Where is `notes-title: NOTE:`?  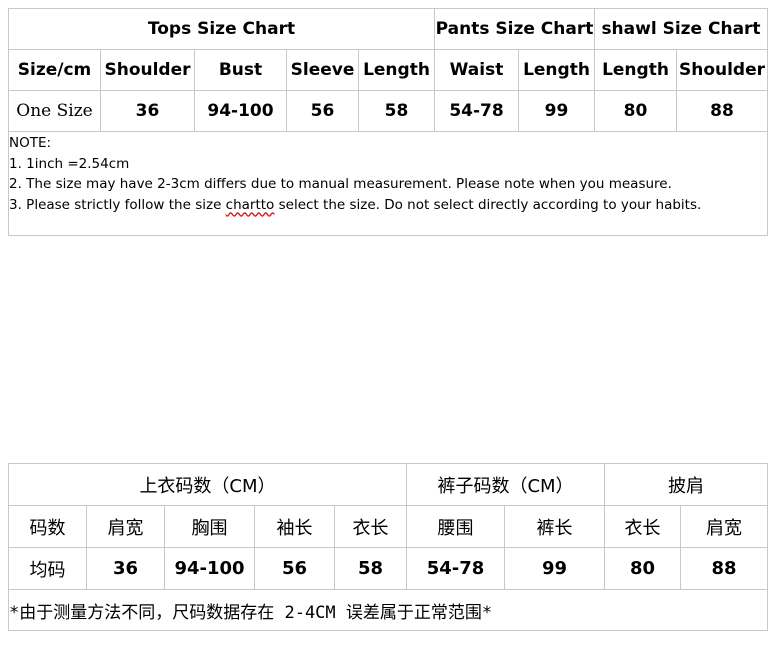
notes-title: NOTE: is located at coordinates (30, 143).